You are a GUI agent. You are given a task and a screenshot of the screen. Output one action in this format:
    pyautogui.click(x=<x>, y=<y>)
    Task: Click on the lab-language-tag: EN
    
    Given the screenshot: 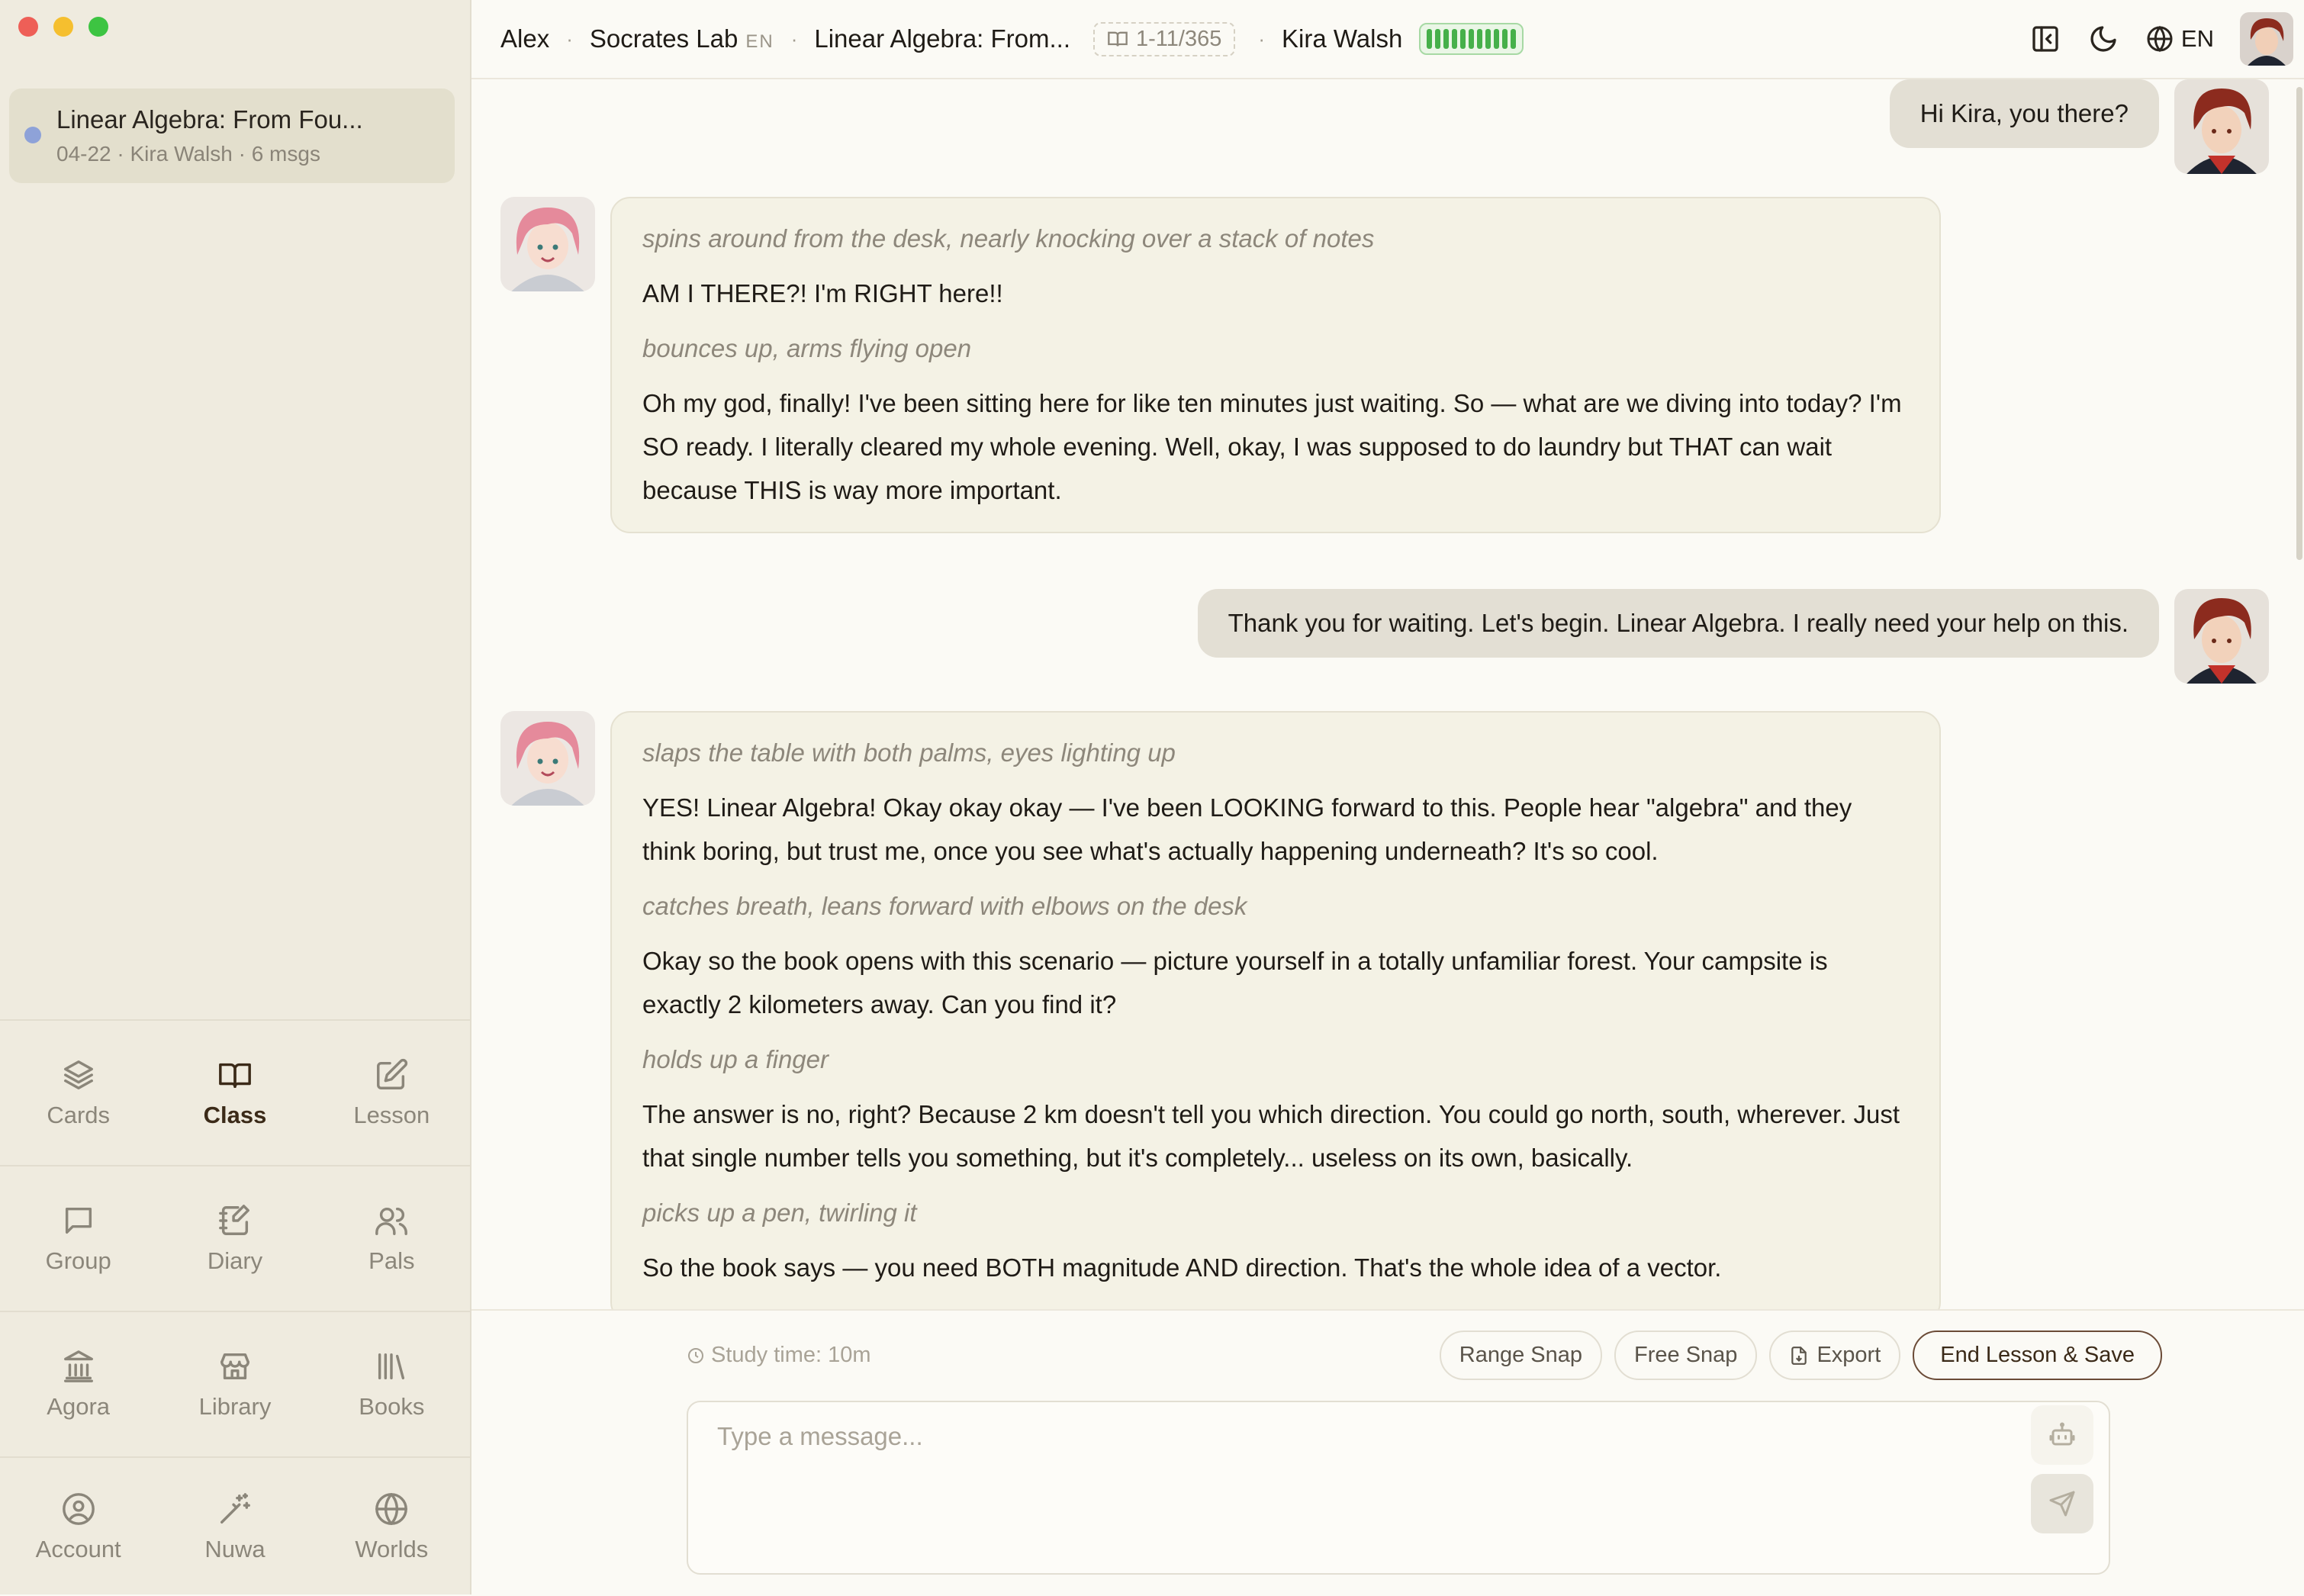 What is the action you would take?
    pyautogui.click(x=759, y=41)
    